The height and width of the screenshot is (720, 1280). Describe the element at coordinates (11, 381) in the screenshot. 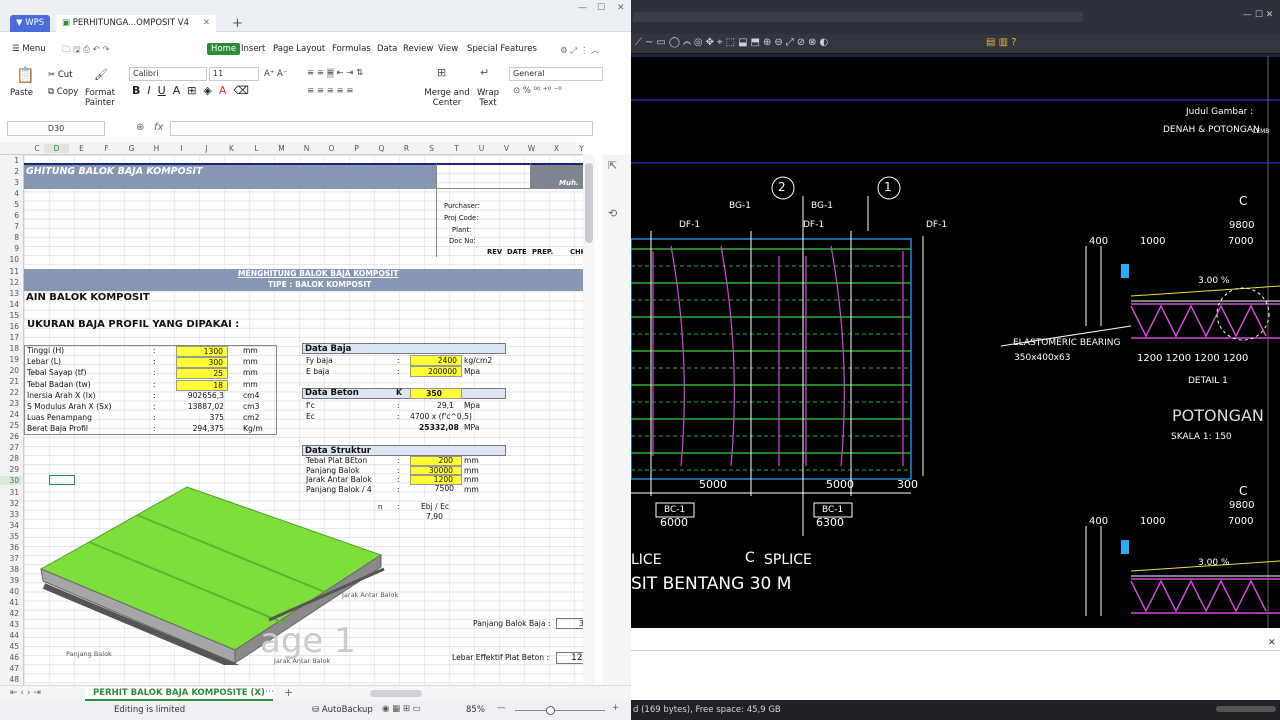

I see `row-header: 21` at that location.